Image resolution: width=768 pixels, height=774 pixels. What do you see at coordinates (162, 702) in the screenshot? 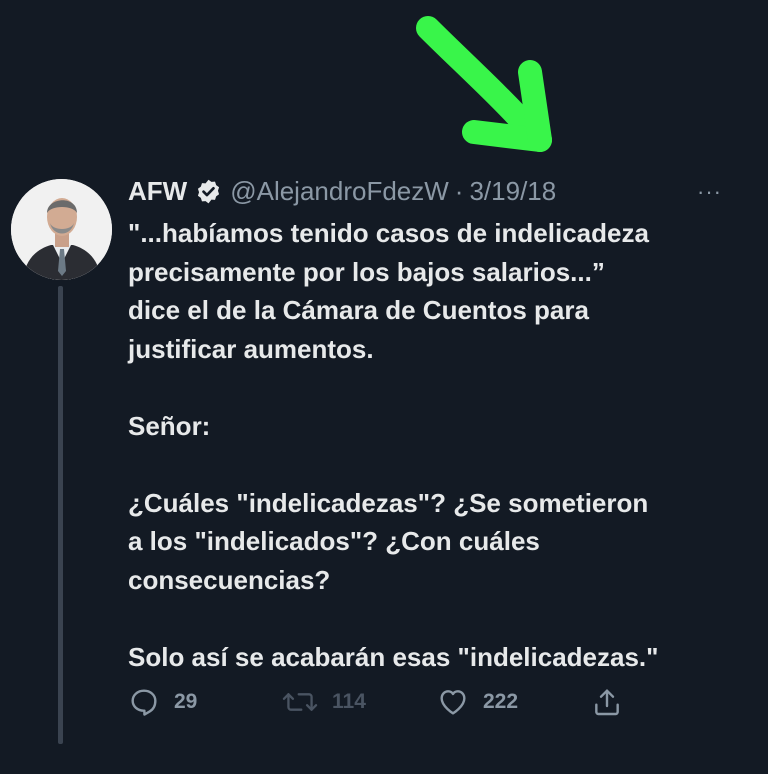
I see `reply-button: 29` at bounding box center [162, 702].